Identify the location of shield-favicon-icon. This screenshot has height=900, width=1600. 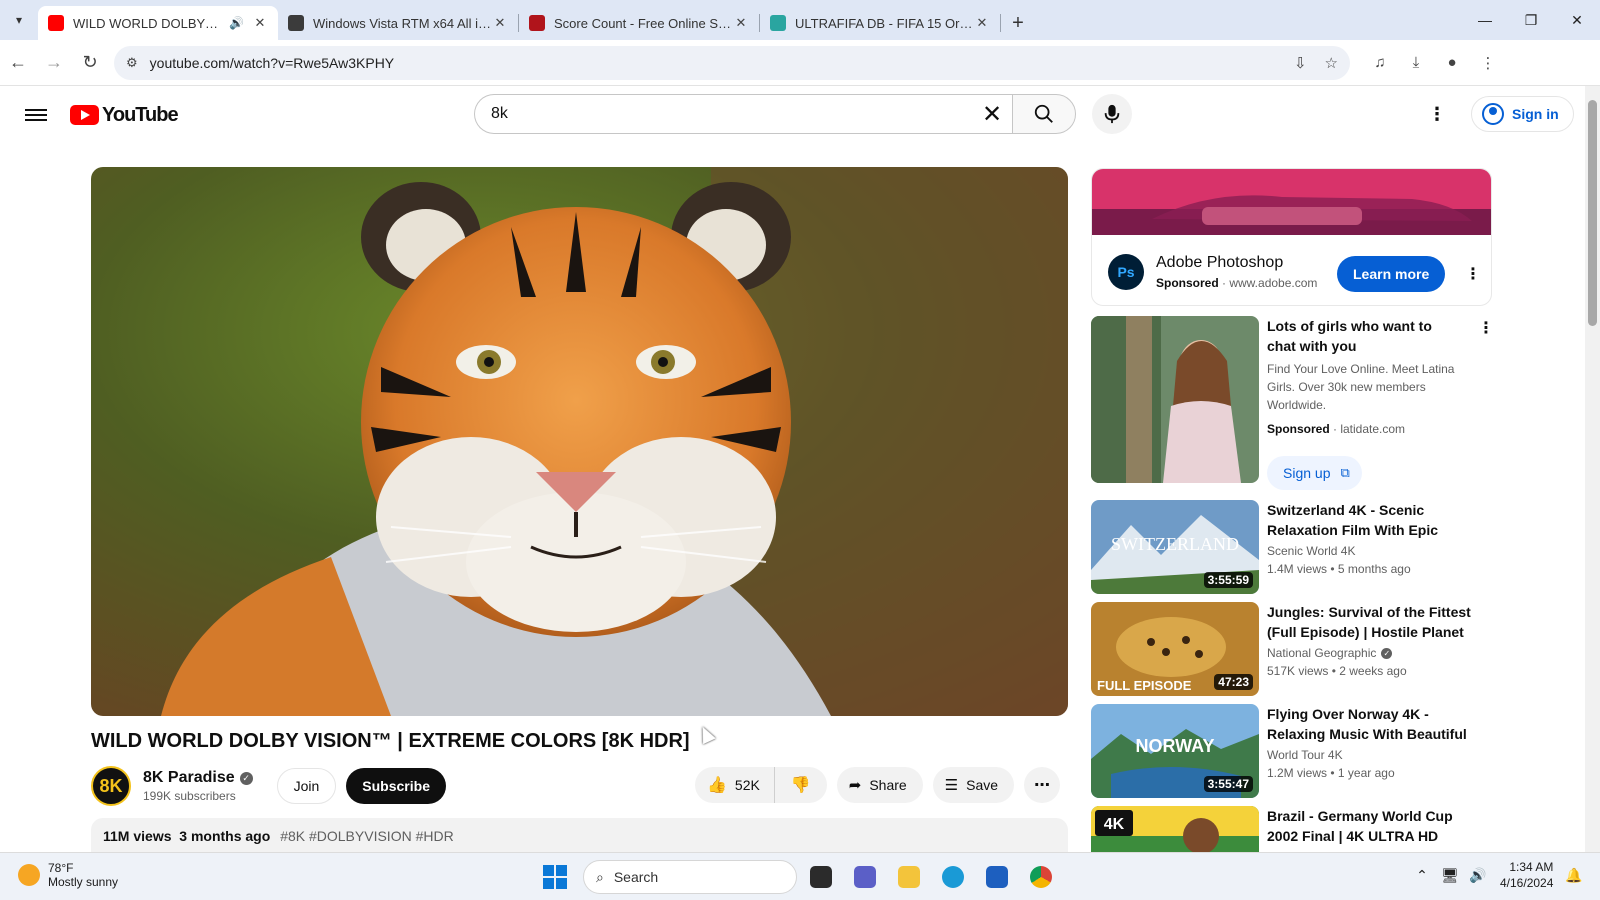
(778, 23).